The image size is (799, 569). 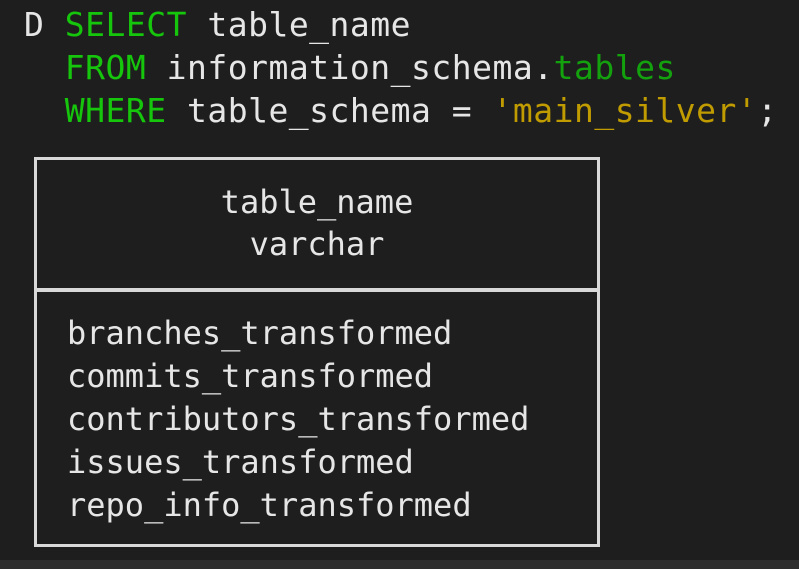 I want to click on header-separator, so click(x=317, y=290).